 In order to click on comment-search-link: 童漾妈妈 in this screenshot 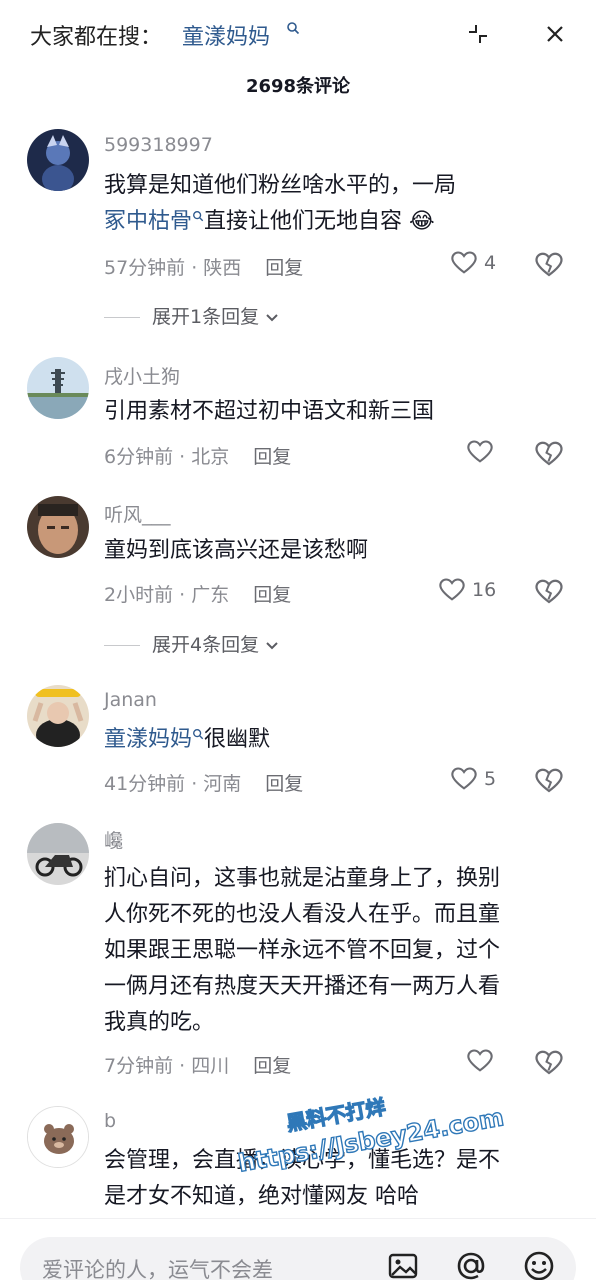, I will do `click(148, 739)`.